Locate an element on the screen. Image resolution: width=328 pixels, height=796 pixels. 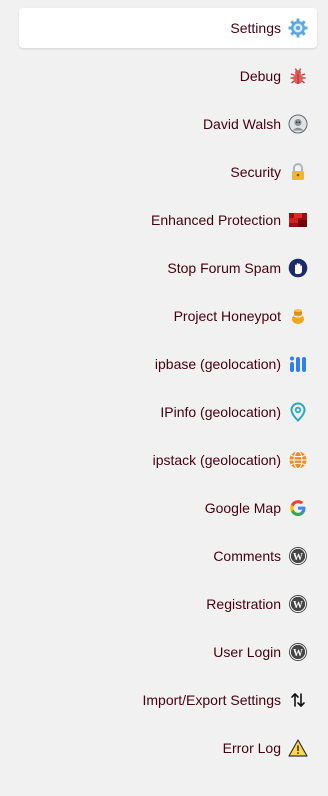
shield-block-icon is located at coordinates (298, 220).